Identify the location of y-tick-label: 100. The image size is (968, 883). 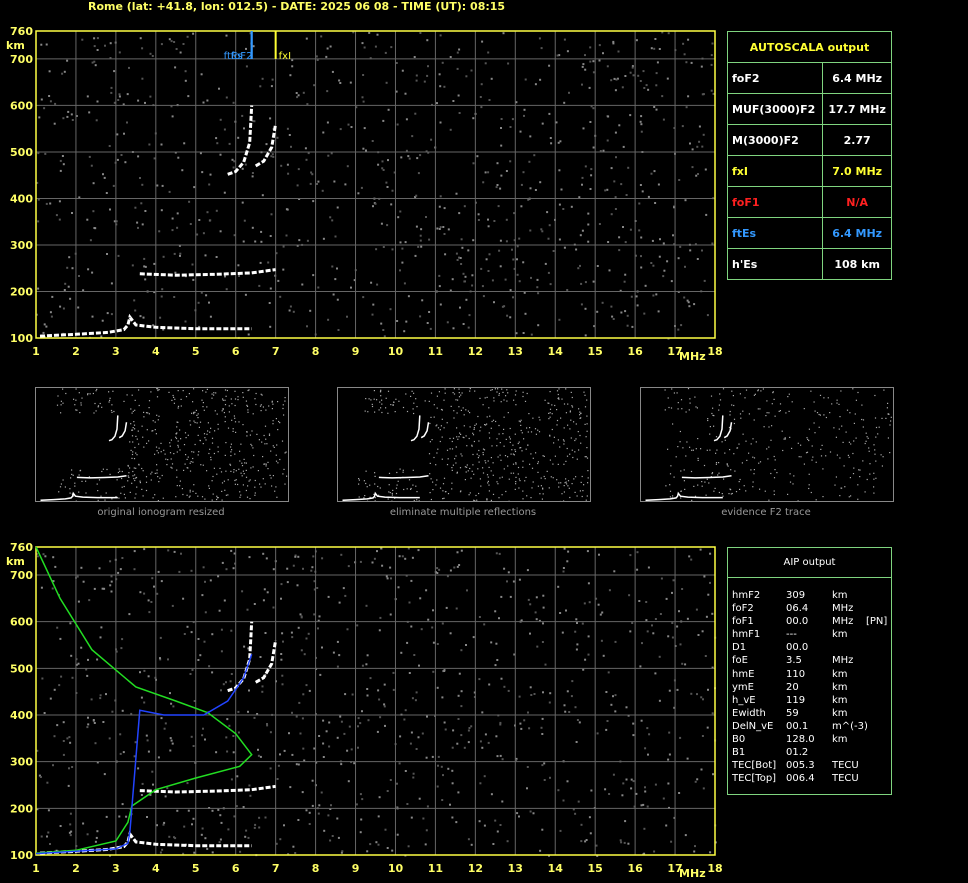
(21, 855).